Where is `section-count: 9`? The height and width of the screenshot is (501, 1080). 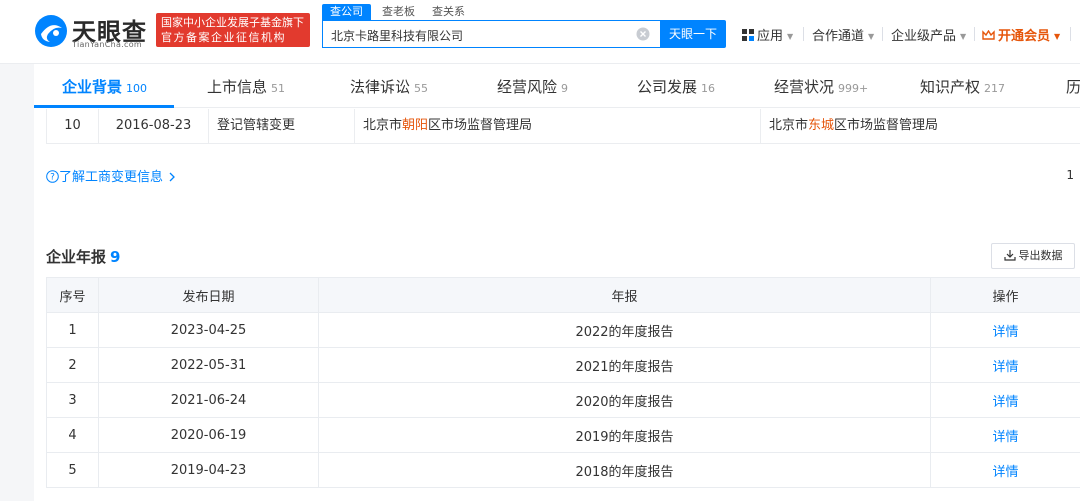
section-count: 9 is located at coordinates (115, 257).